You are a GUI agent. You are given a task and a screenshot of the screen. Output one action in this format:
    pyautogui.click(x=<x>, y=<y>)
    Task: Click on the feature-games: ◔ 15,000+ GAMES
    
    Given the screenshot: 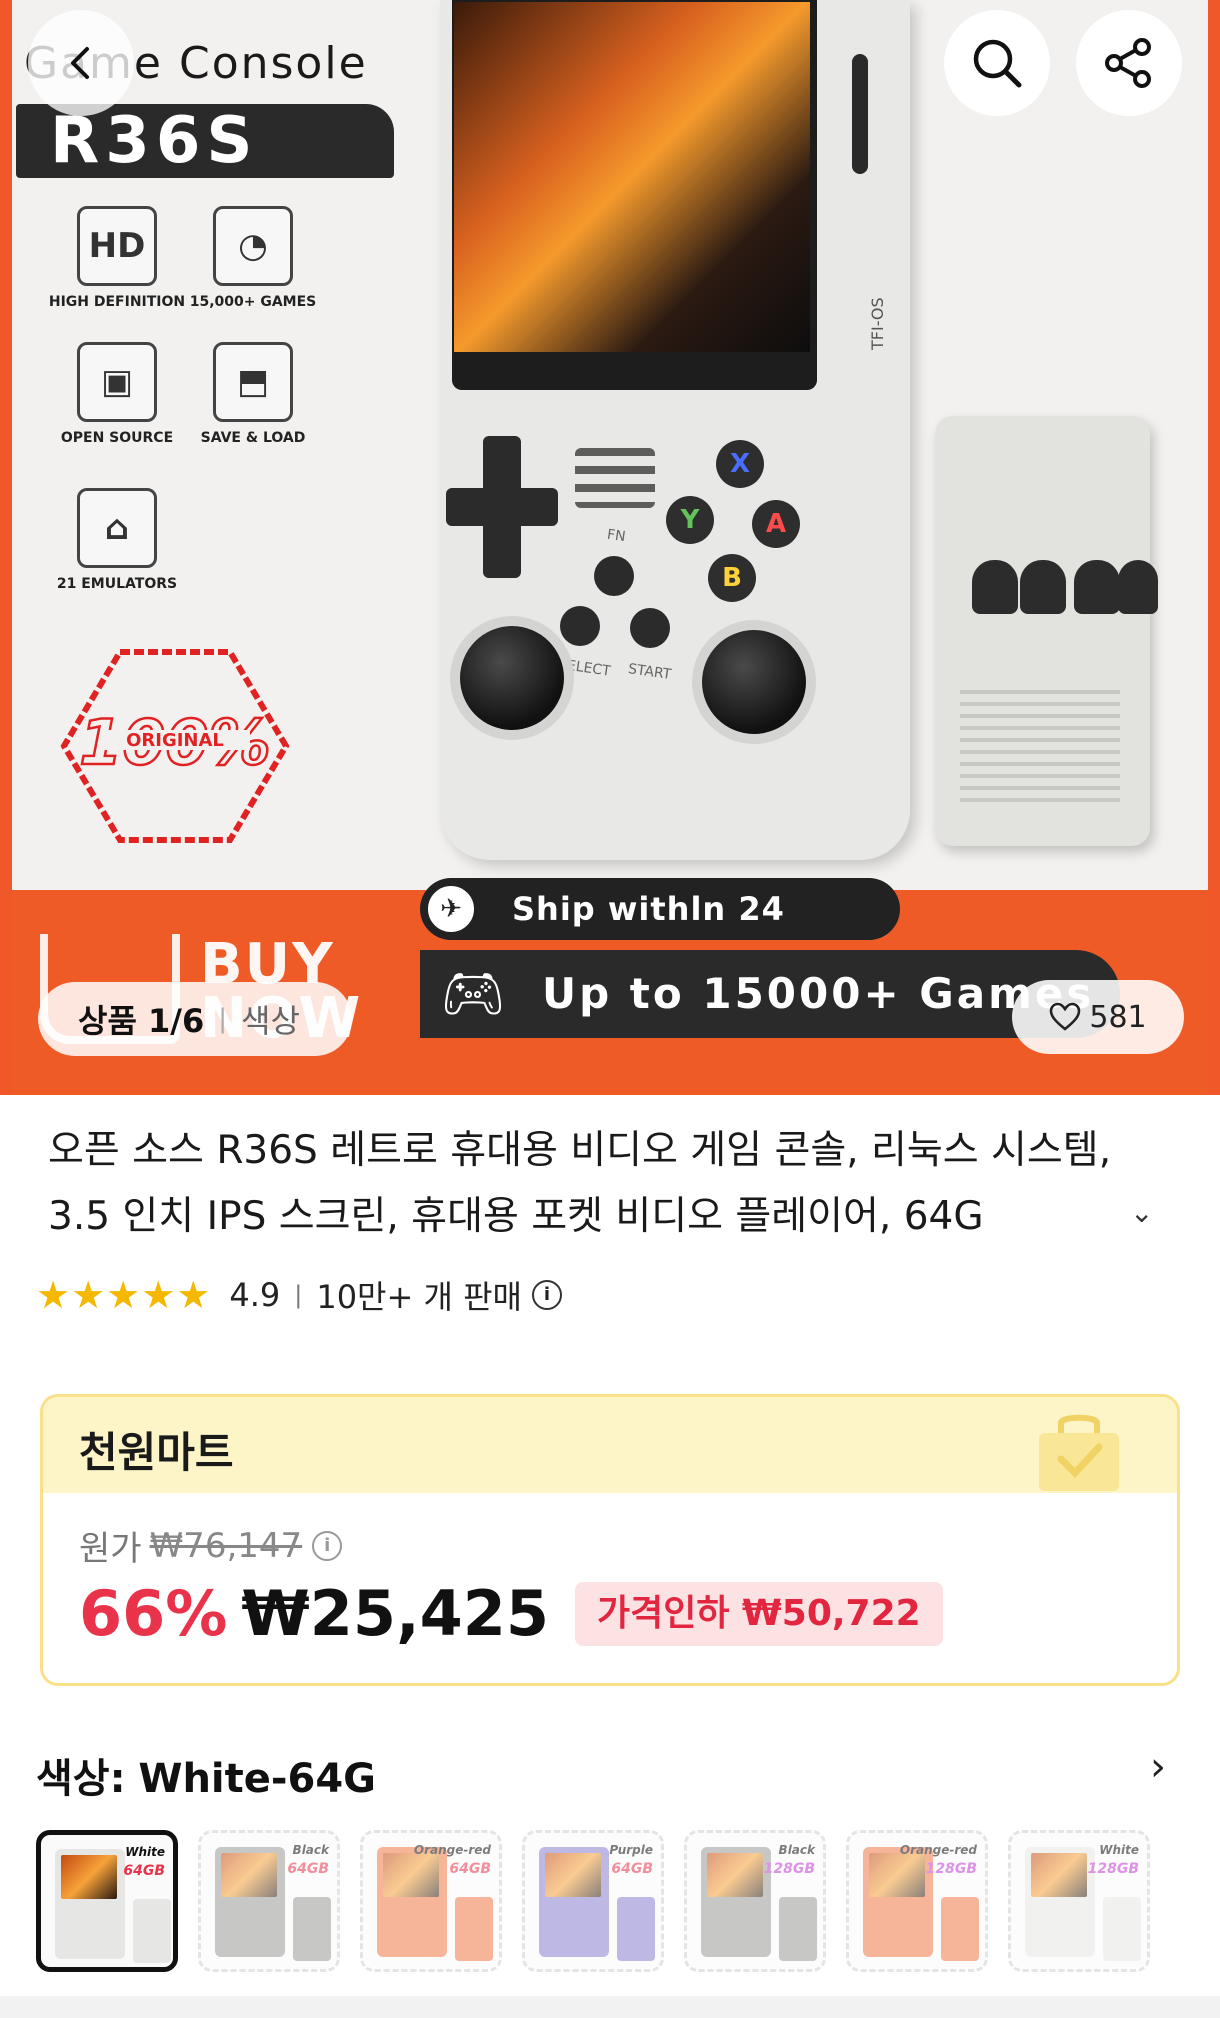 What is the action you would take?
    pyautogui.click(x=253, y=258)
    